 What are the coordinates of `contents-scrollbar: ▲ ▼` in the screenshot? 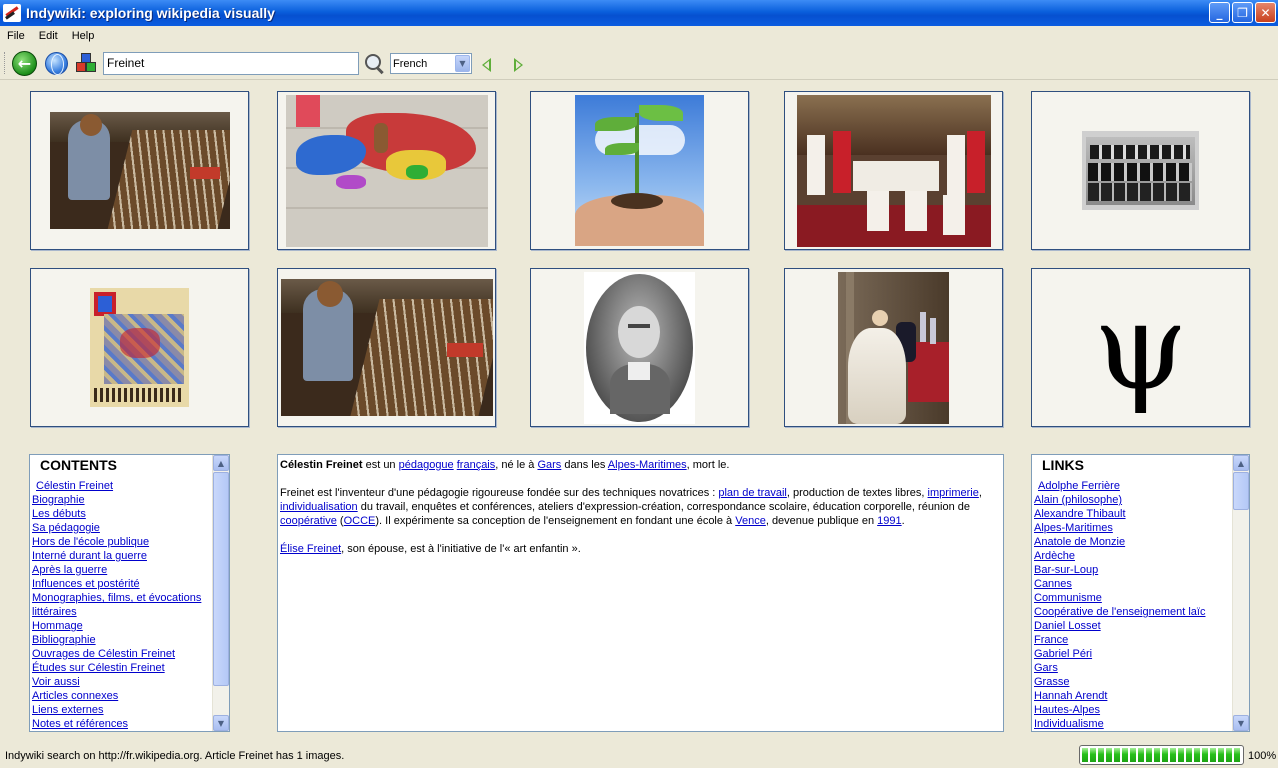 It's located at (220, 593).